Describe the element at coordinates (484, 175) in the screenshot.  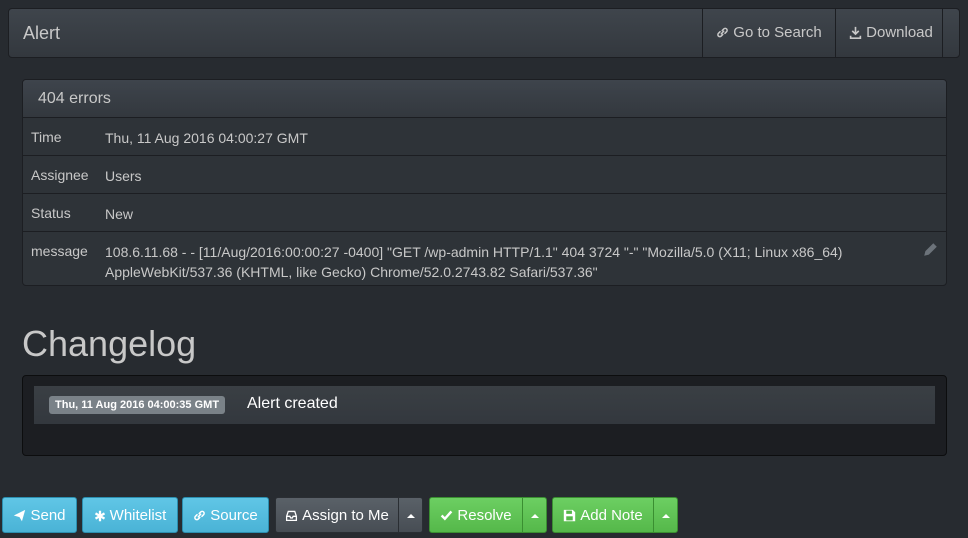
I see `field-row-assignee: Assignee Users` at that location.